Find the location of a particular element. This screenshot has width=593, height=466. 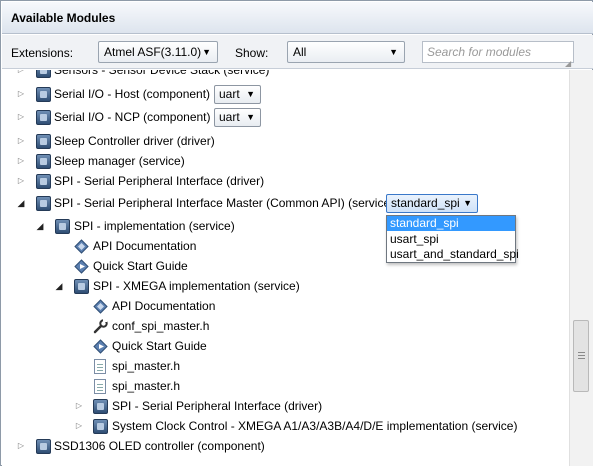

tree-row-label: Sleep Controller driver (driver) is located at coordinates (134, 141).